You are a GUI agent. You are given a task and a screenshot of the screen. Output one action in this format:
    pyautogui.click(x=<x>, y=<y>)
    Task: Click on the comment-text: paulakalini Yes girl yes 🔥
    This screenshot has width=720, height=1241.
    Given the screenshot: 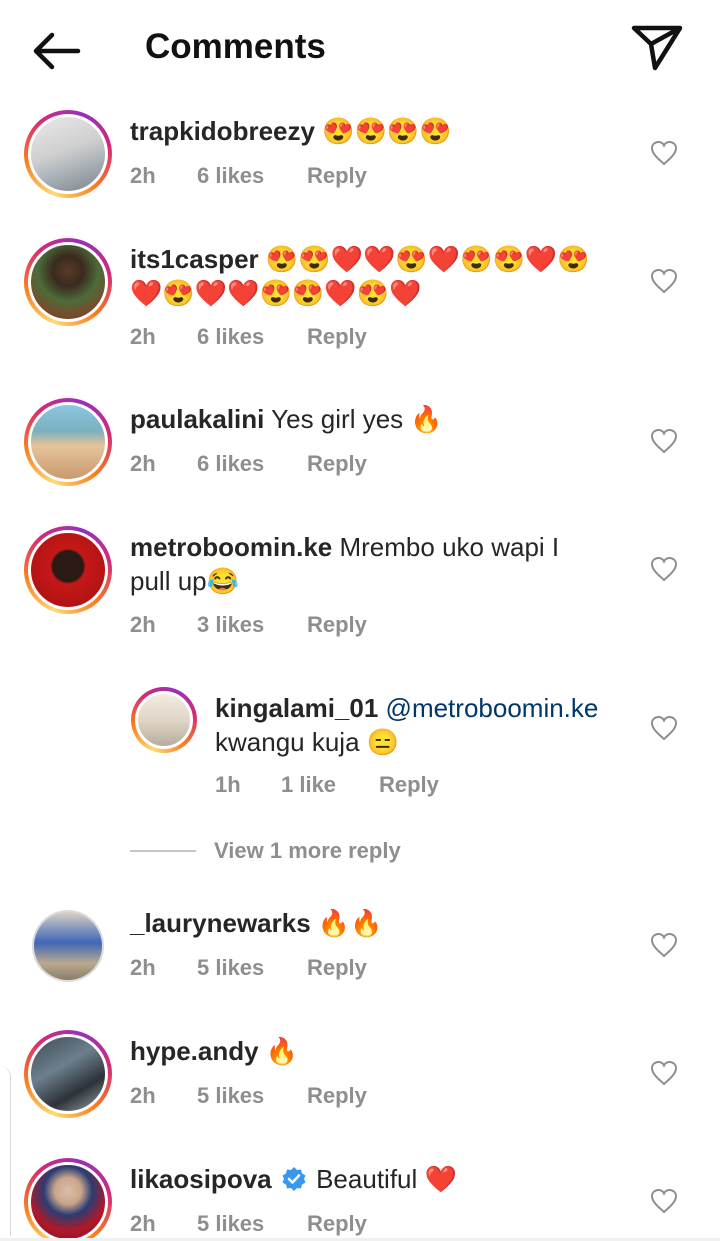 What is the action you would take?
    pyautogui.click(x=380, y=419)
    